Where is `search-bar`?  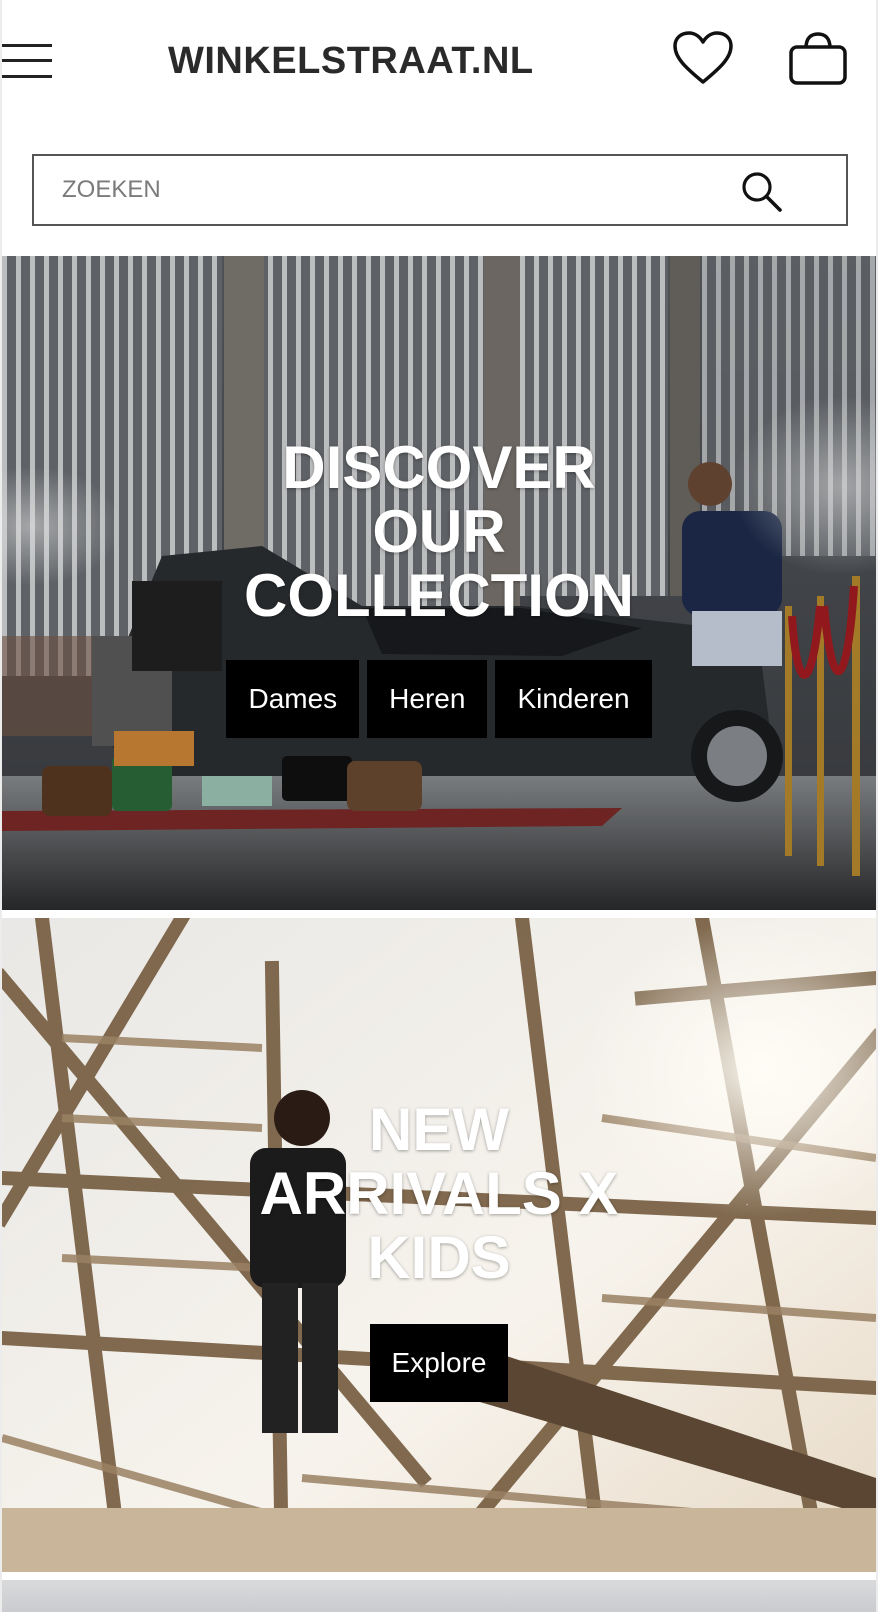
search-bar is located at coordinates (440, 190).